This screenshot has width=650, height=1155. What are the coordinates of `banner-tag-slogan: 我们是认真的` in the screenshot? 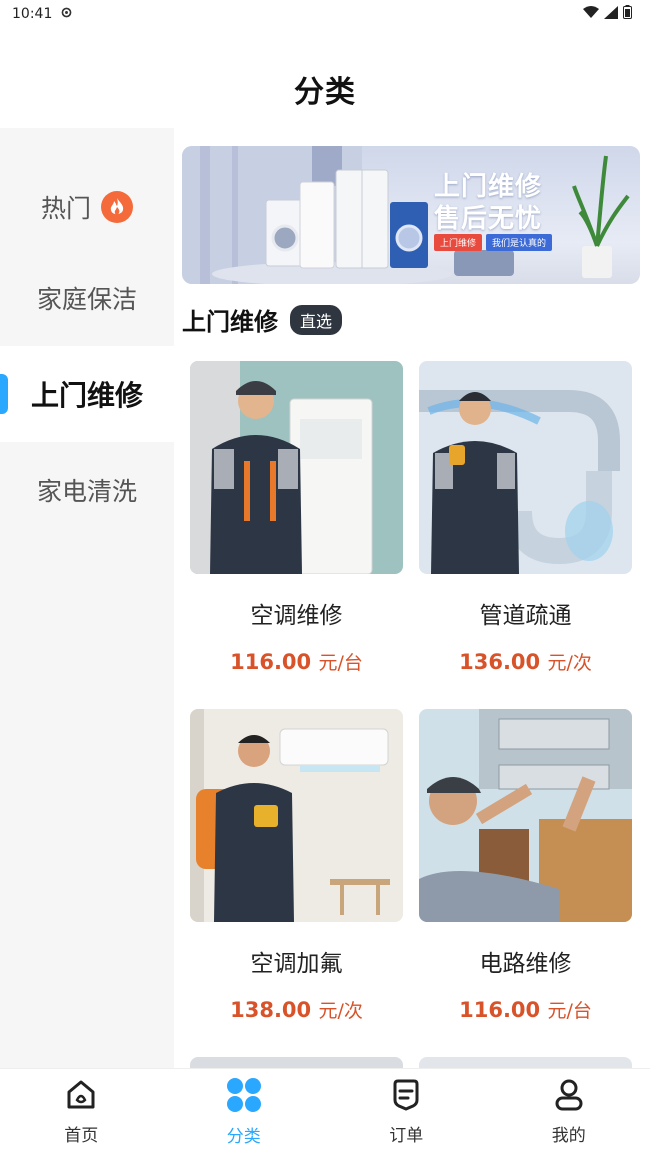 It's located at (519, 242).